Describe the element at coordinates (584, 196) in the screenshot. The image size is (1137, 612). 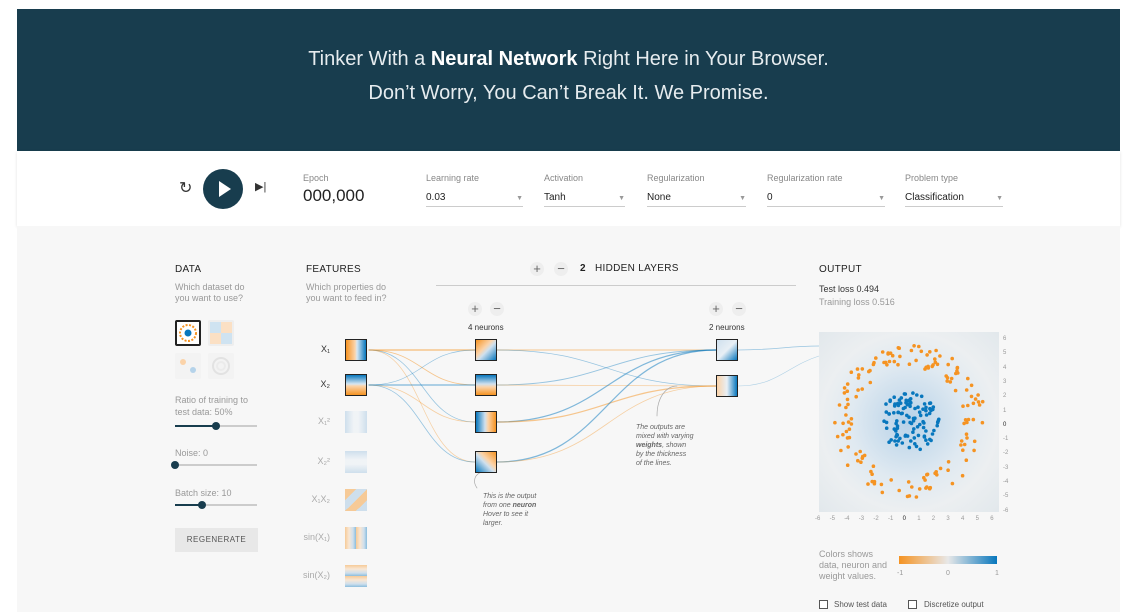
I see `activation-select: Tanh ▼` at that location.